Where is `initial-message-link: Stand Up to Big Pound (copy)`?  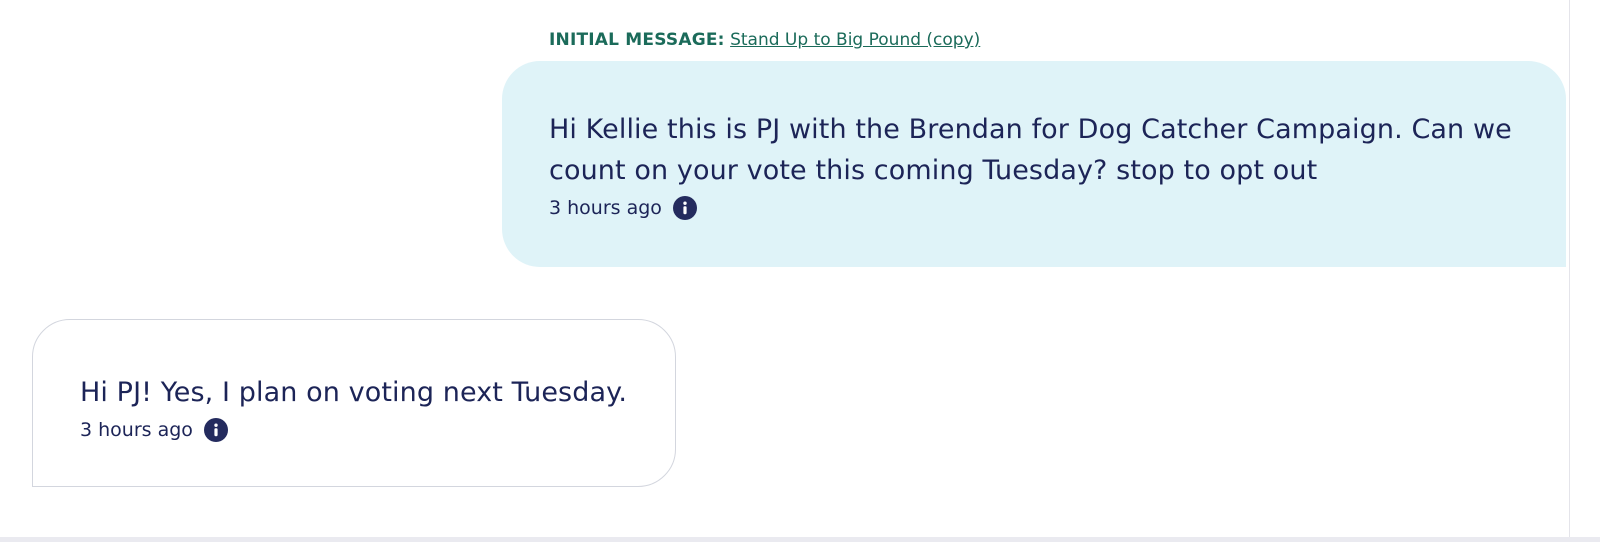
initial-message-link: Stand Up to Big Pound (copy) is located at coordinates (855, 40).